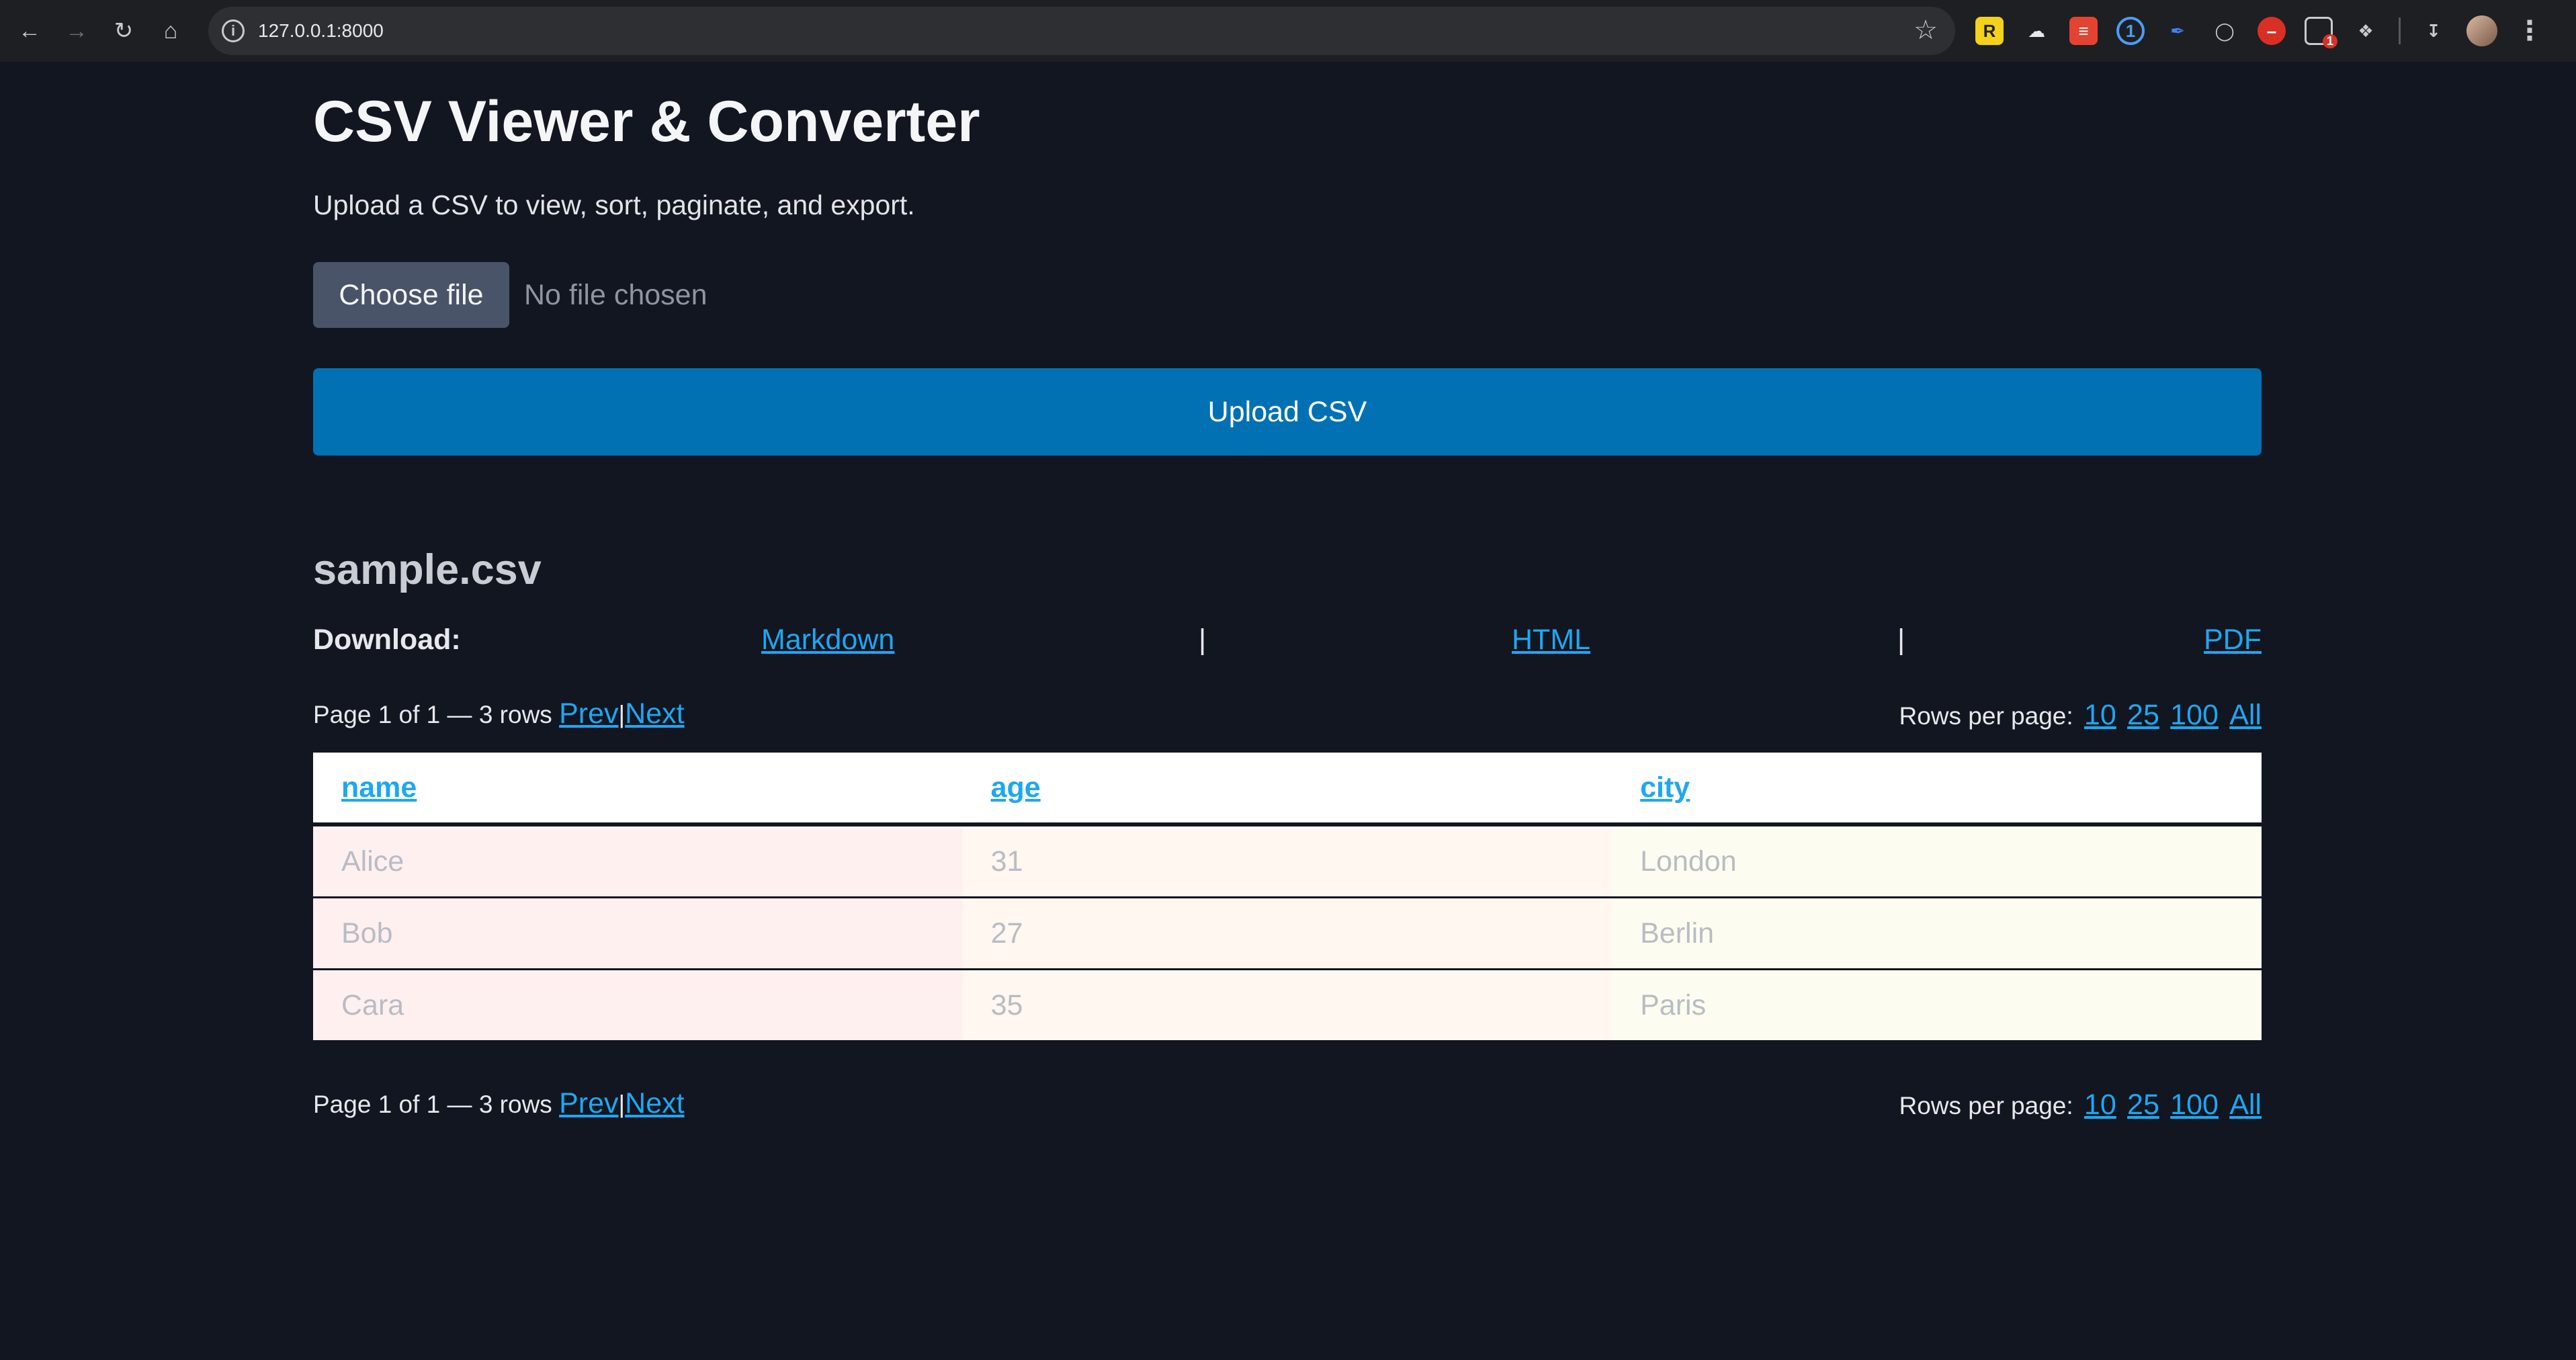 This screenshot has width=2576, height=1360. I want to click on site-info-icon: i, so click(233, 30).